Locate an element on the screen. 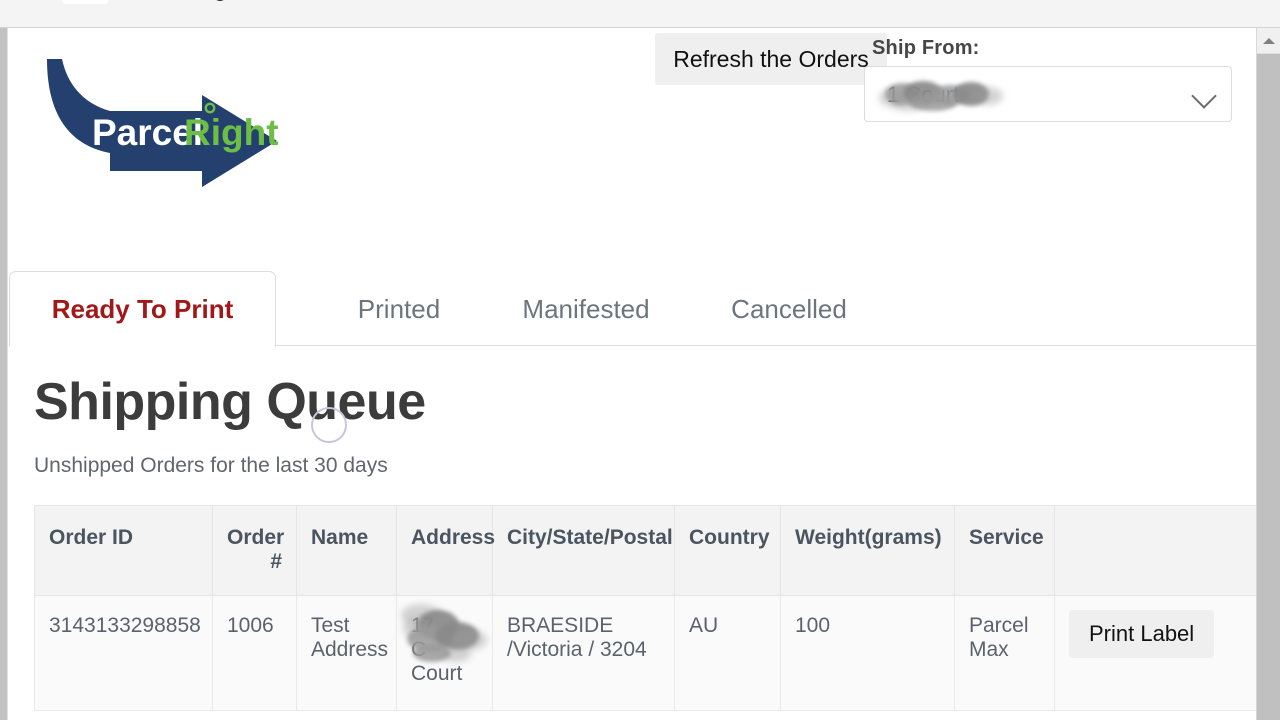 Image resolution: width=1280 pixels, height=720 pixels. column-header-order-id: Order ID is located at coordinates (123, 550).